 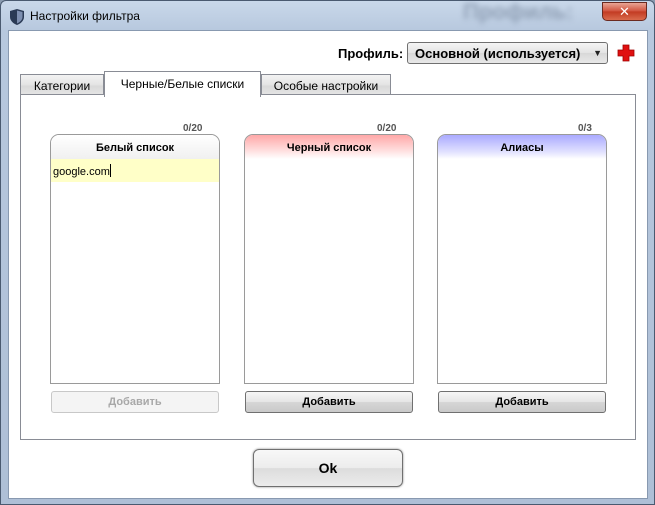 I want to click on chevron-down-icon: ▼, so click(x=597, y=53).